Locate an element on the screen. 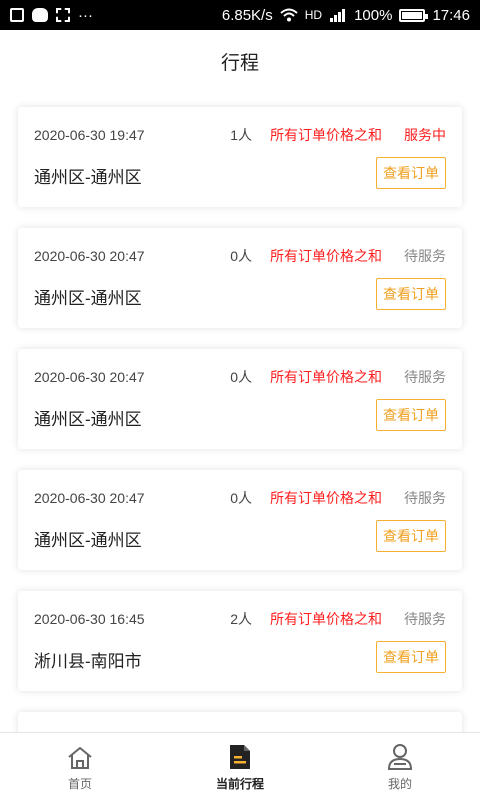  trip-date: 2020-06-30 16:45 is located at coordinates (89, 619).